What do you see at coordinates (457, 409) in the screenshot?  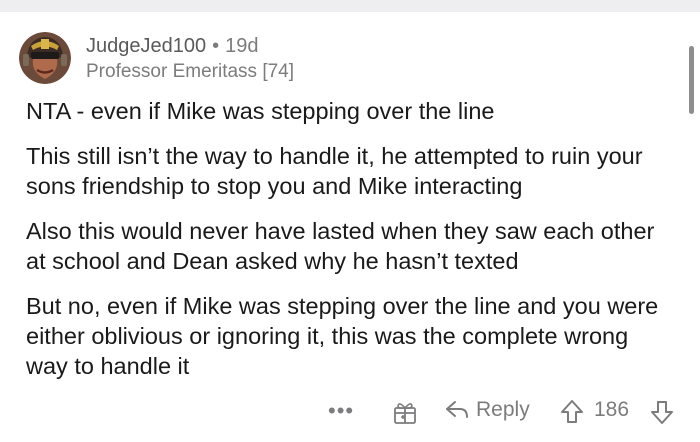 I see `reply-arrow-icon` at bounding box center [457, 409].